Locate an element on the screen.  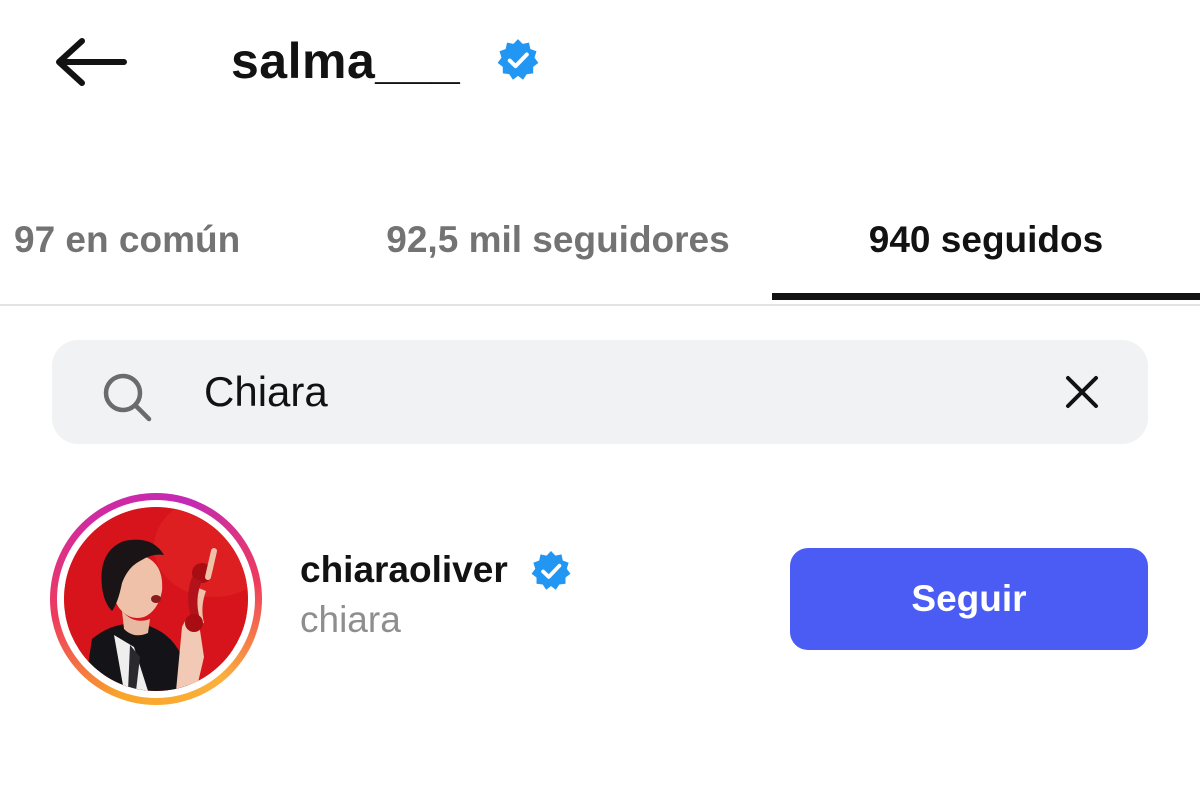
avatar is located at coordinates (156, 599).